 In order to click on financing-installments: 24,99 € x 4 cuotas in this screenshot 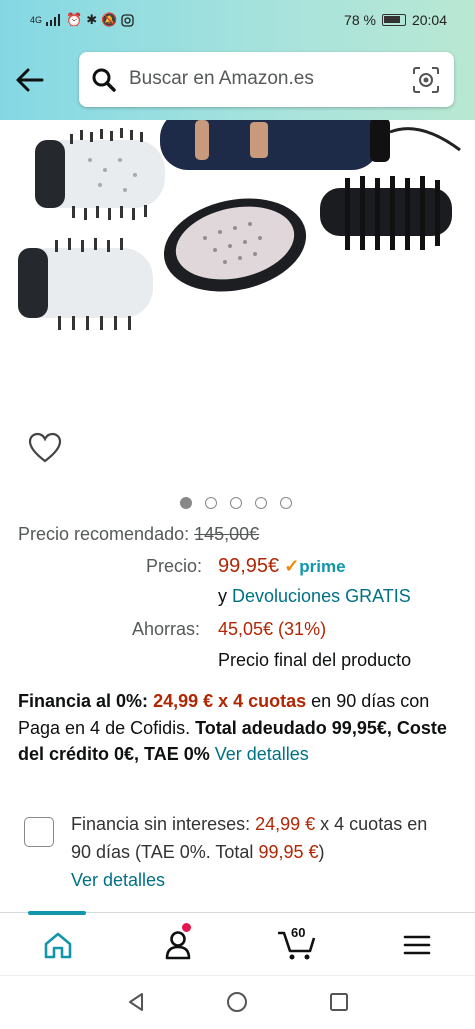, I will do `click(230, 701)`.